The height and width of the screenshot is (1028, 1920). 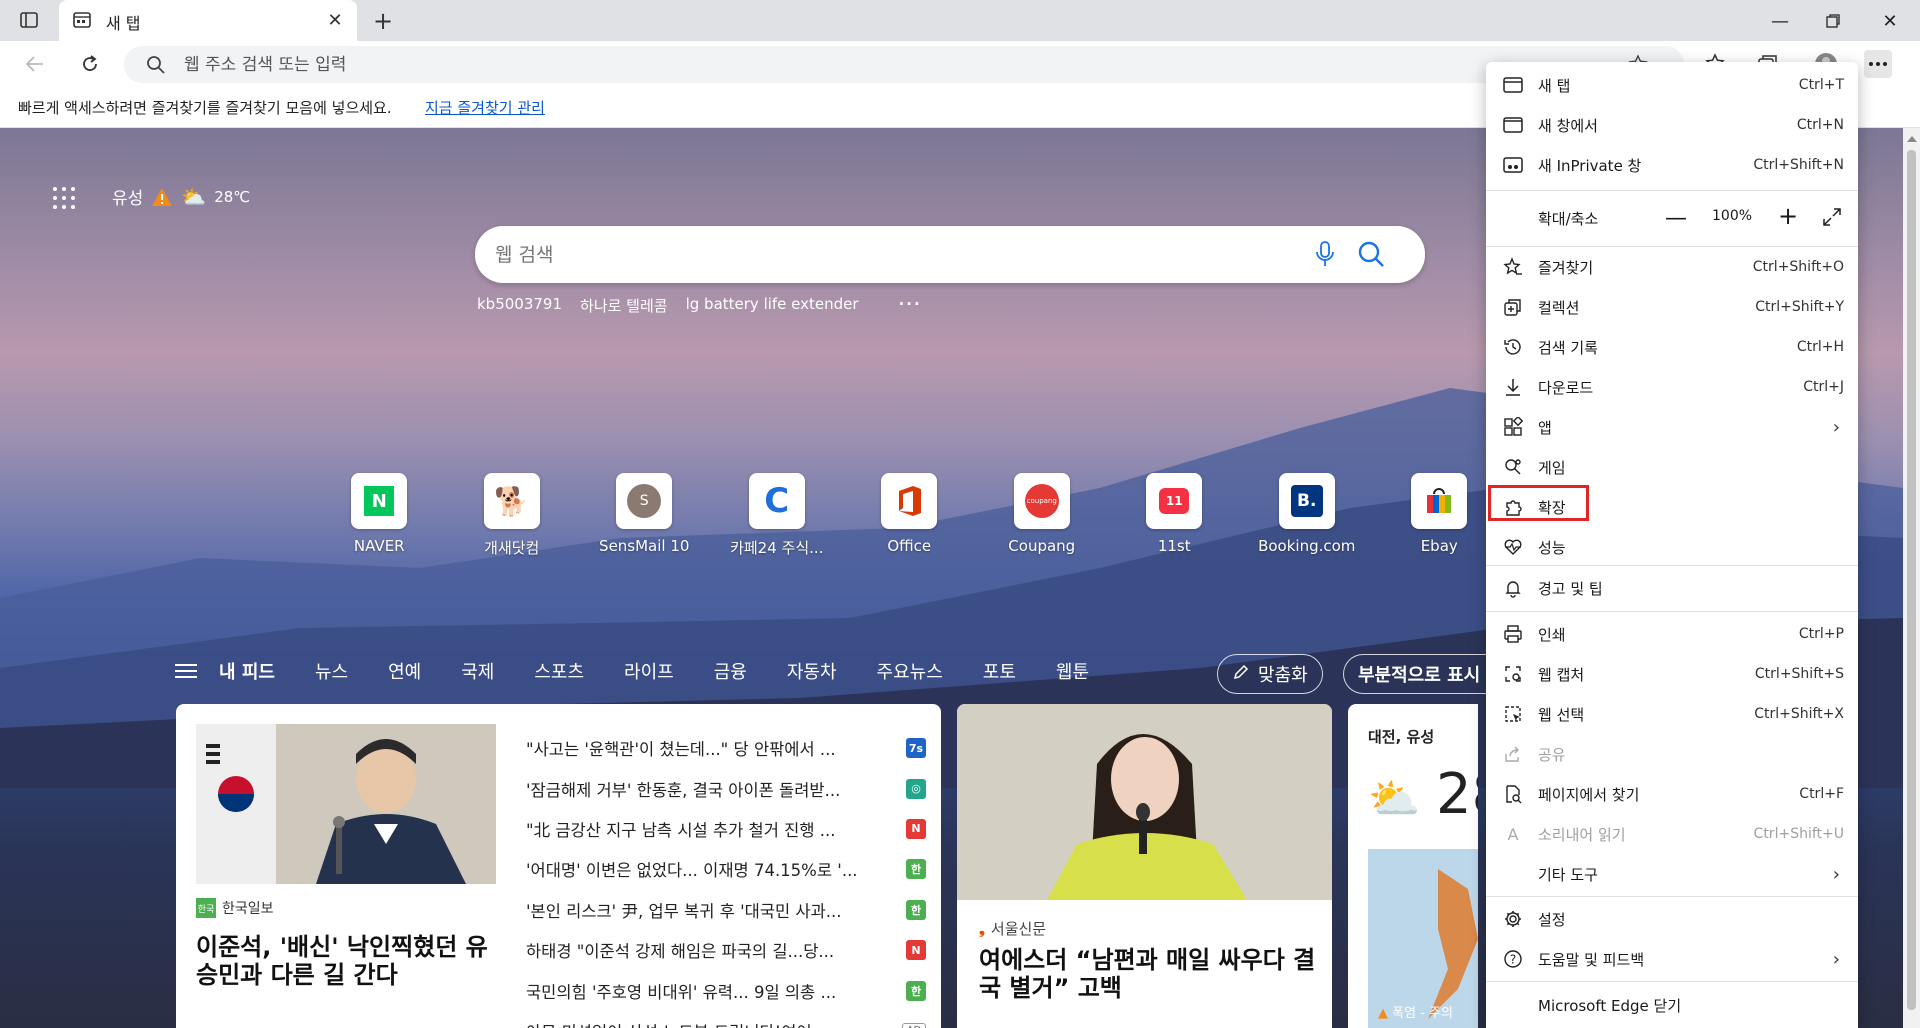 I want to click on tab-sports: 스포츠, so click(x=559, y=671).